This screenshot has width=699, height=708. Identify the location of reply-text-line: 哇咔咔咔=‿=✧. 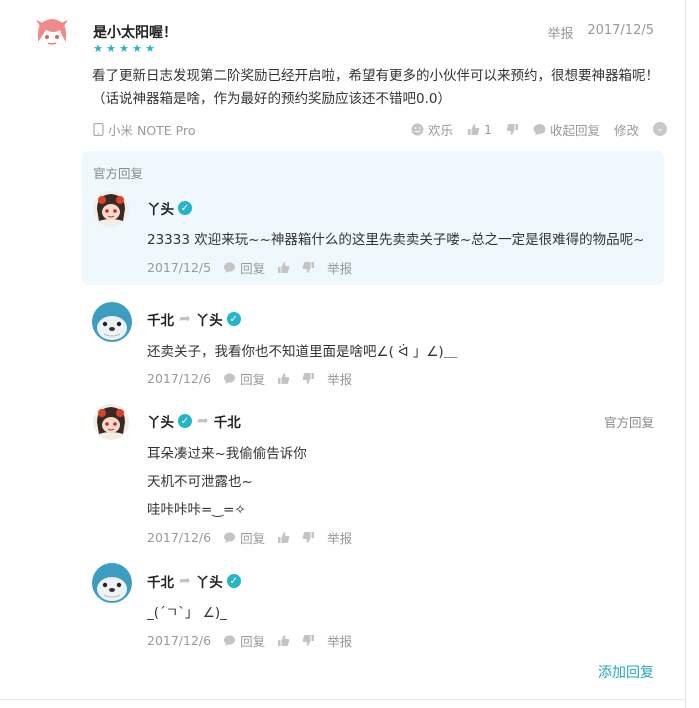
(196, 510).